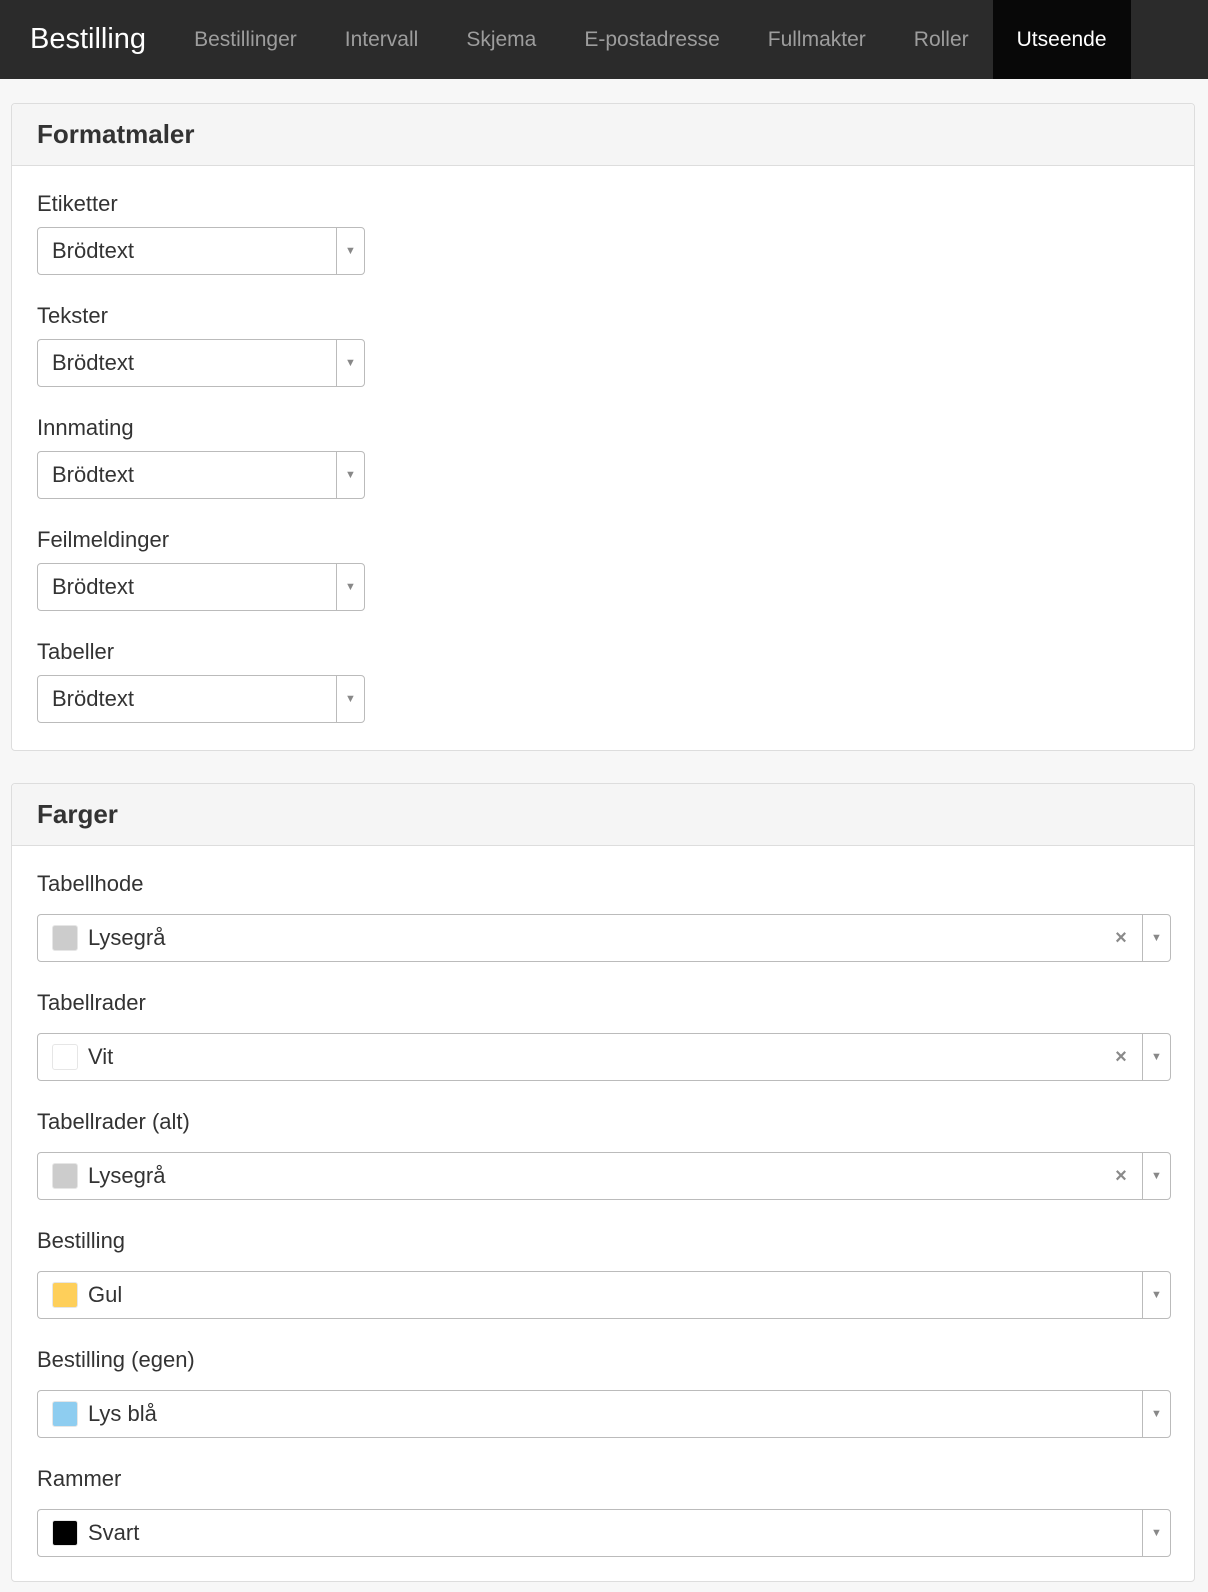  I want to click on rammer-label: Rammer, so click(79, 1478).